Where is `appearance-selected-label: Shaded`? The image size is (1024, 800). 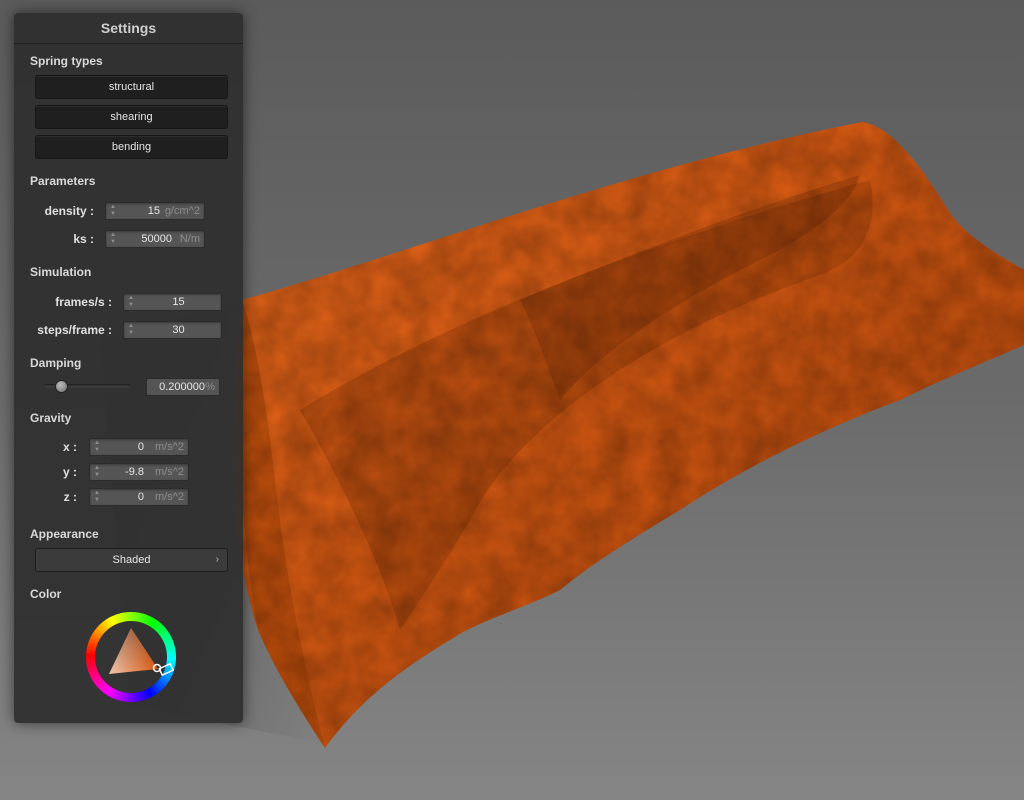 appearance-selected-label: Shaded is located at coordinates (131, 560).